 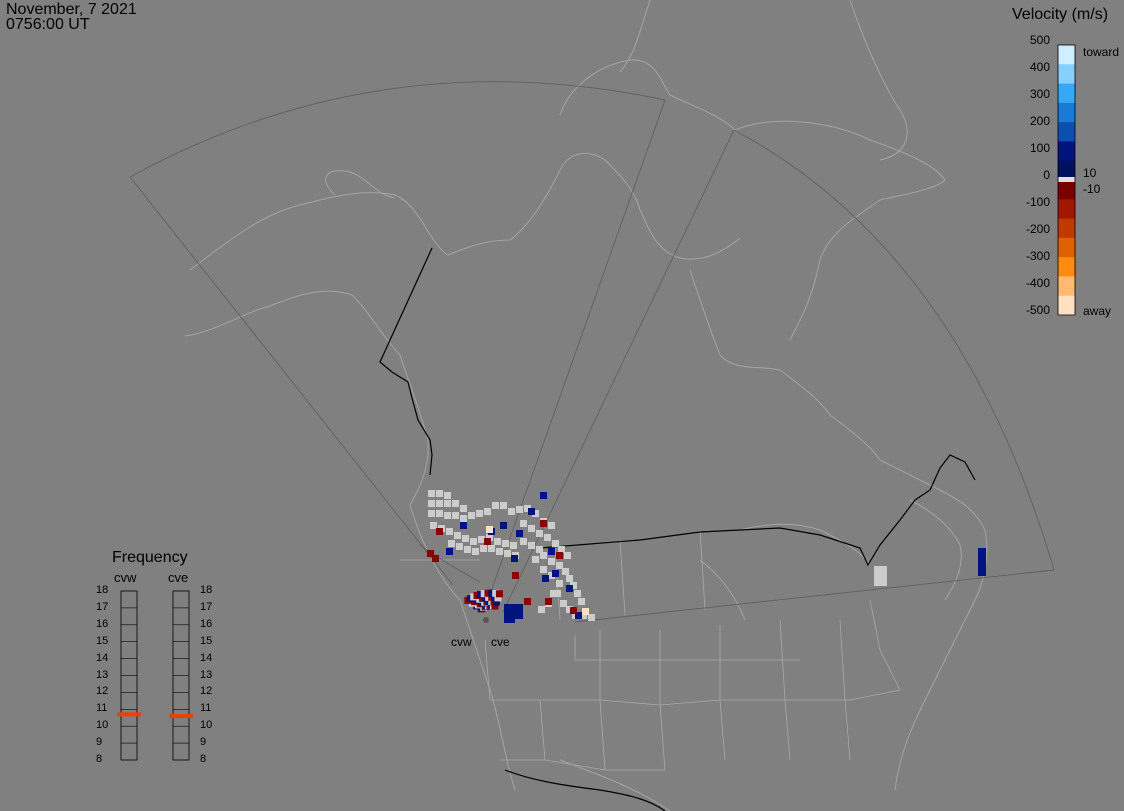 What do you see at coordinates (1097, 311) in the screenshot?
I see `away-label: away` at bounding box center [1097, 311].